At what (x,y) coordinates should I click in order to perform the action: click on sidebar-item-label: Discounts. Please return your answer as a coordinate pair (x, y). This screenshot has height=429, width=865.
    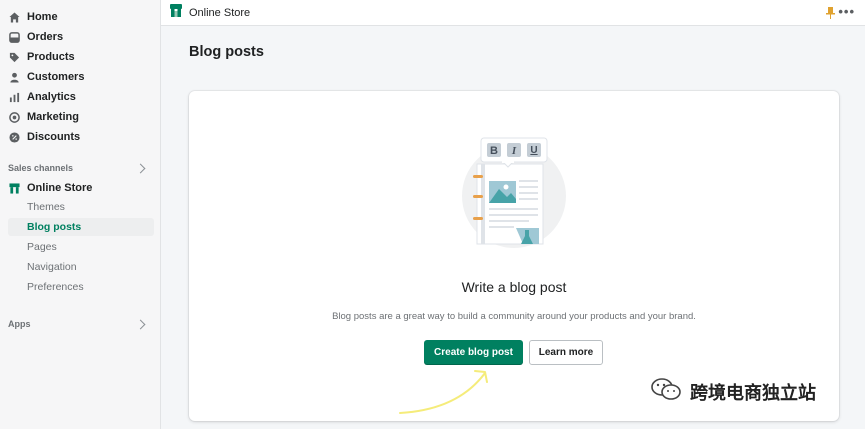
    Looking at the image, I should click on (54, 137).